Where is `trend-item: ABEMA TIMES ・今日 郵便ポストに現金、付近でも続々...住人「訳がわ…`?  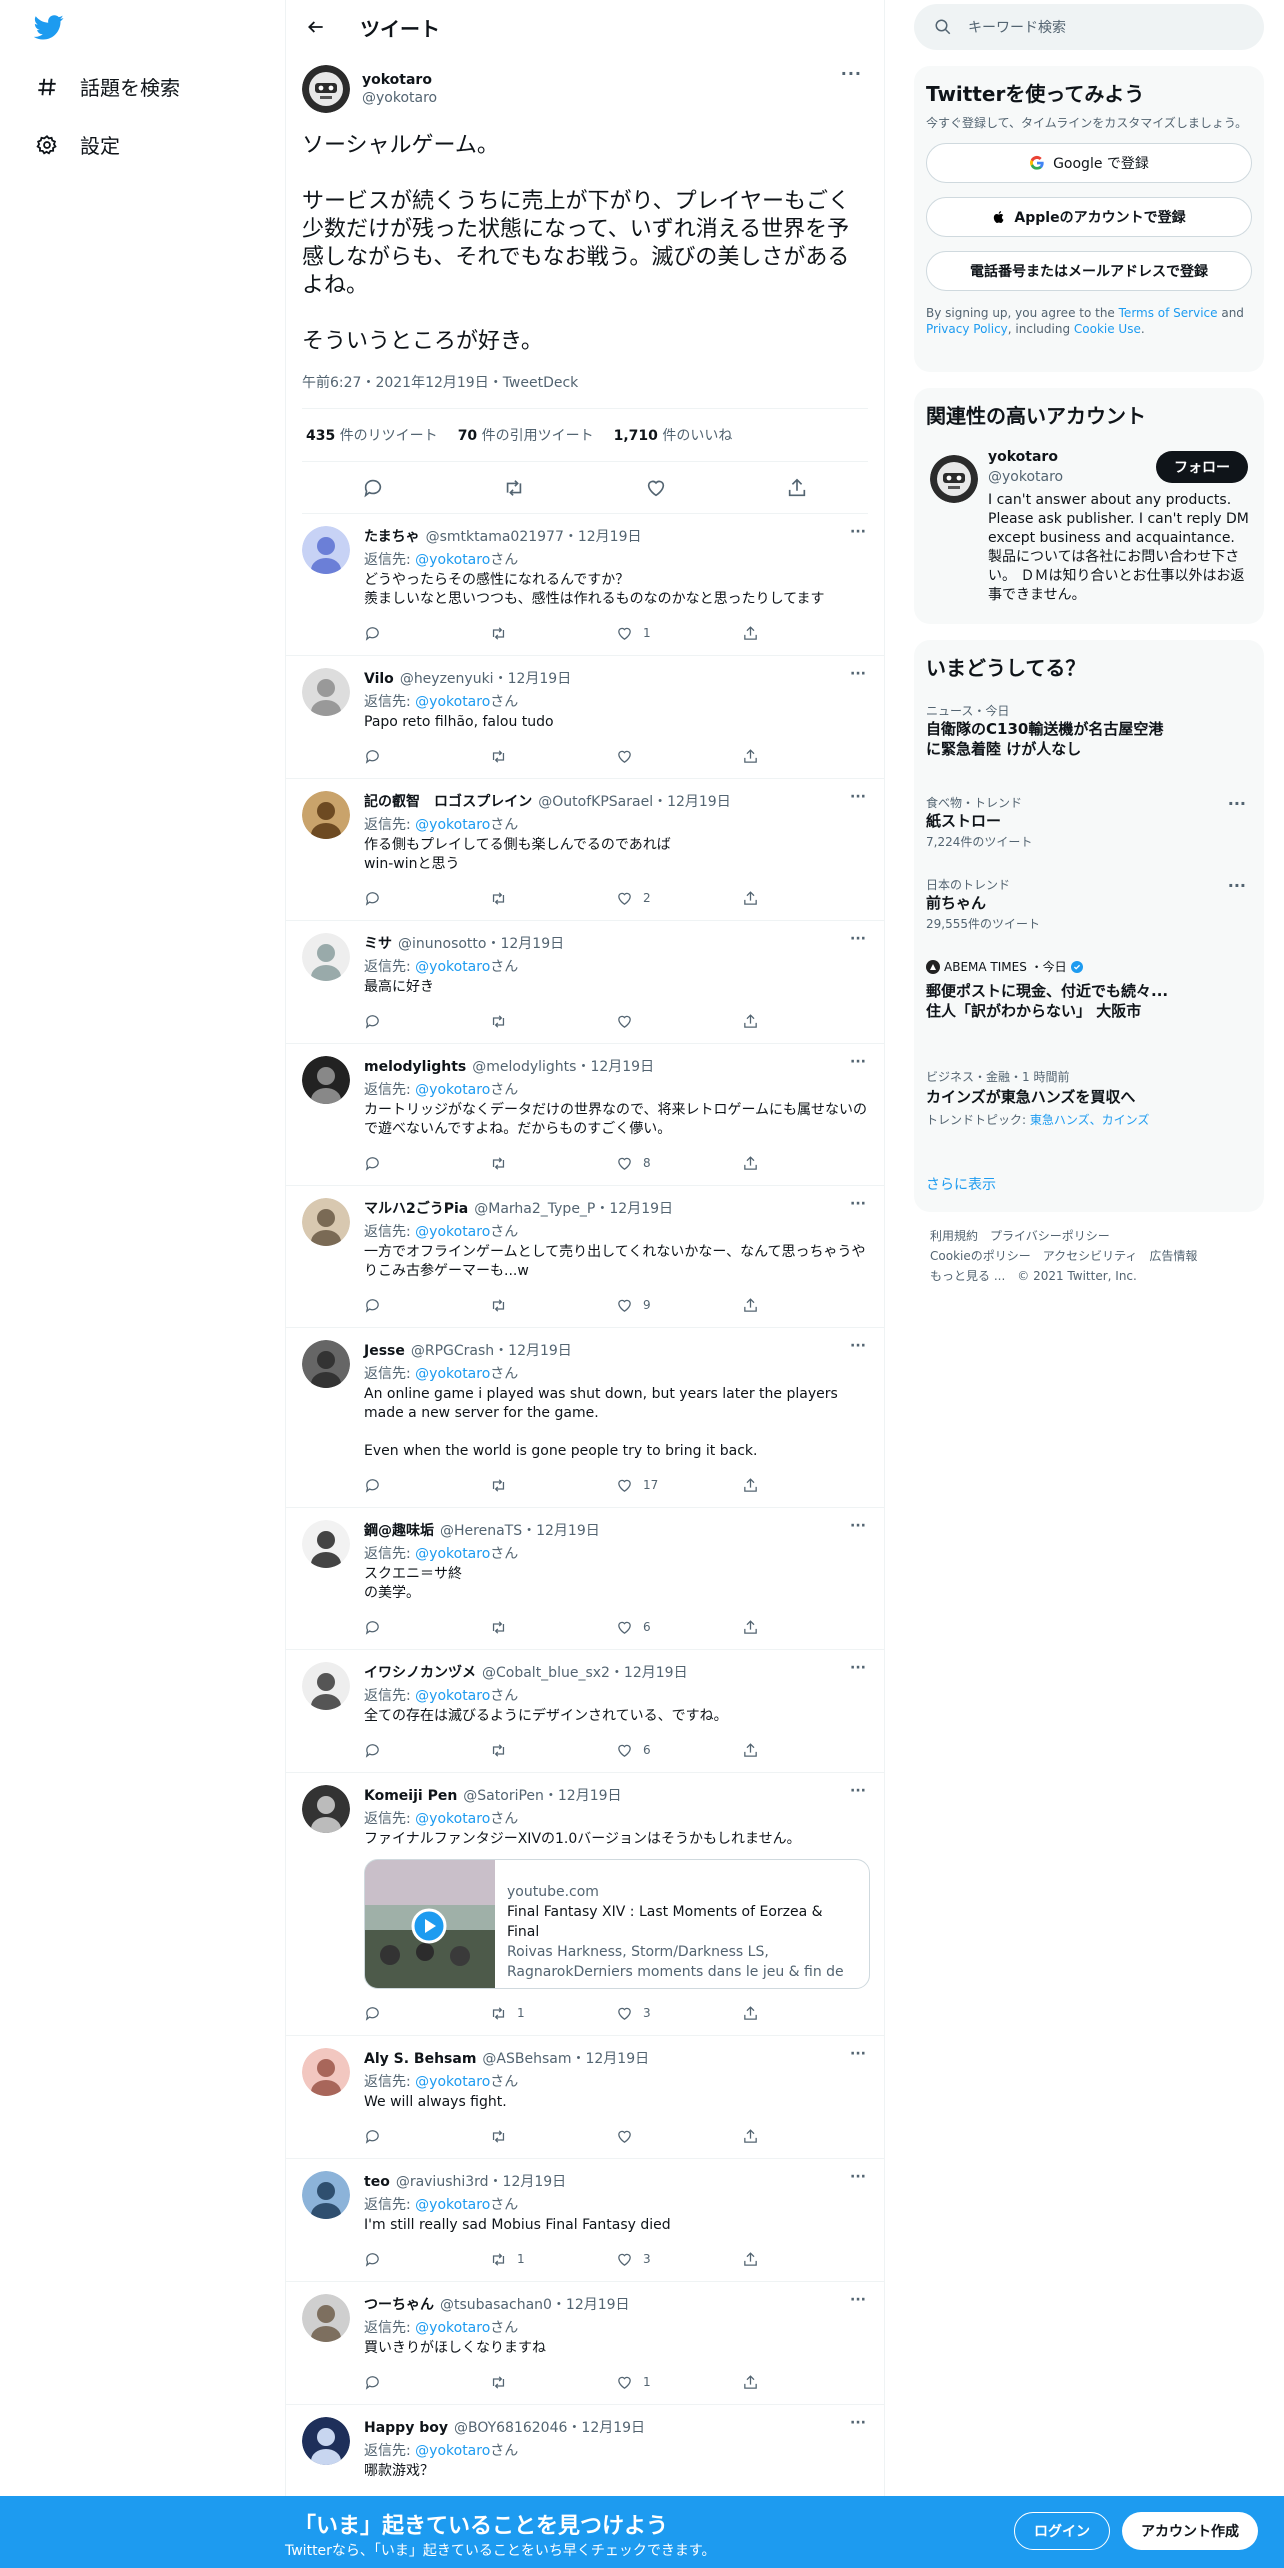 trend-item: ABEMA TIMES ・今日 郵便ポストに現金、付近でも続々...住人「訳がわ… is located at coordinates (1051, 989).